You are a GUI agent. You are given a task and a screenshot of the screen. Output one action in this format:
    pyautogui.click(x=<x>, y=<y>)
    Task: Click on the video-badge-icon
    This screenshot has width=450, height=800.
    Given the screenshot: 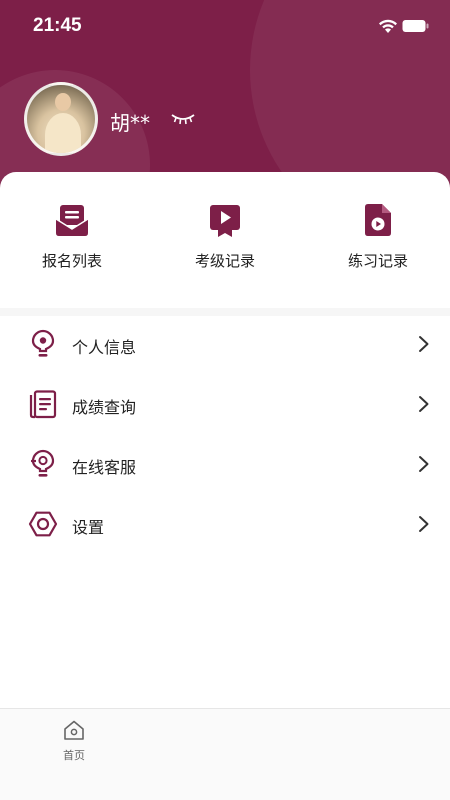 What is the action you would take?
    pyautogui.click(x=225, y=221)
    